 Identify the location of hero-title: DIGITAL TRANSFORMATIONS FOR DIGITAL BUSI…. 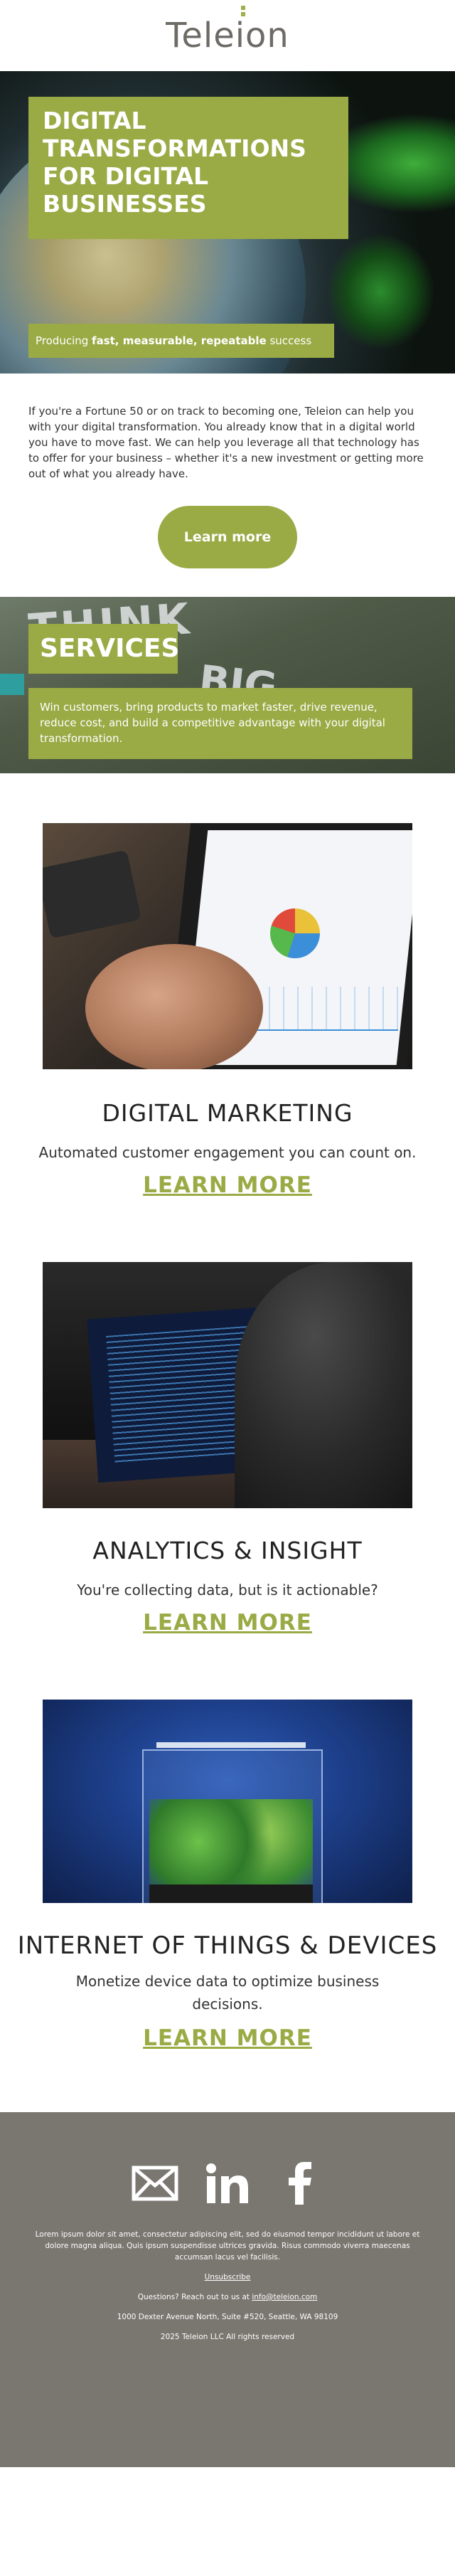
(188, 168).